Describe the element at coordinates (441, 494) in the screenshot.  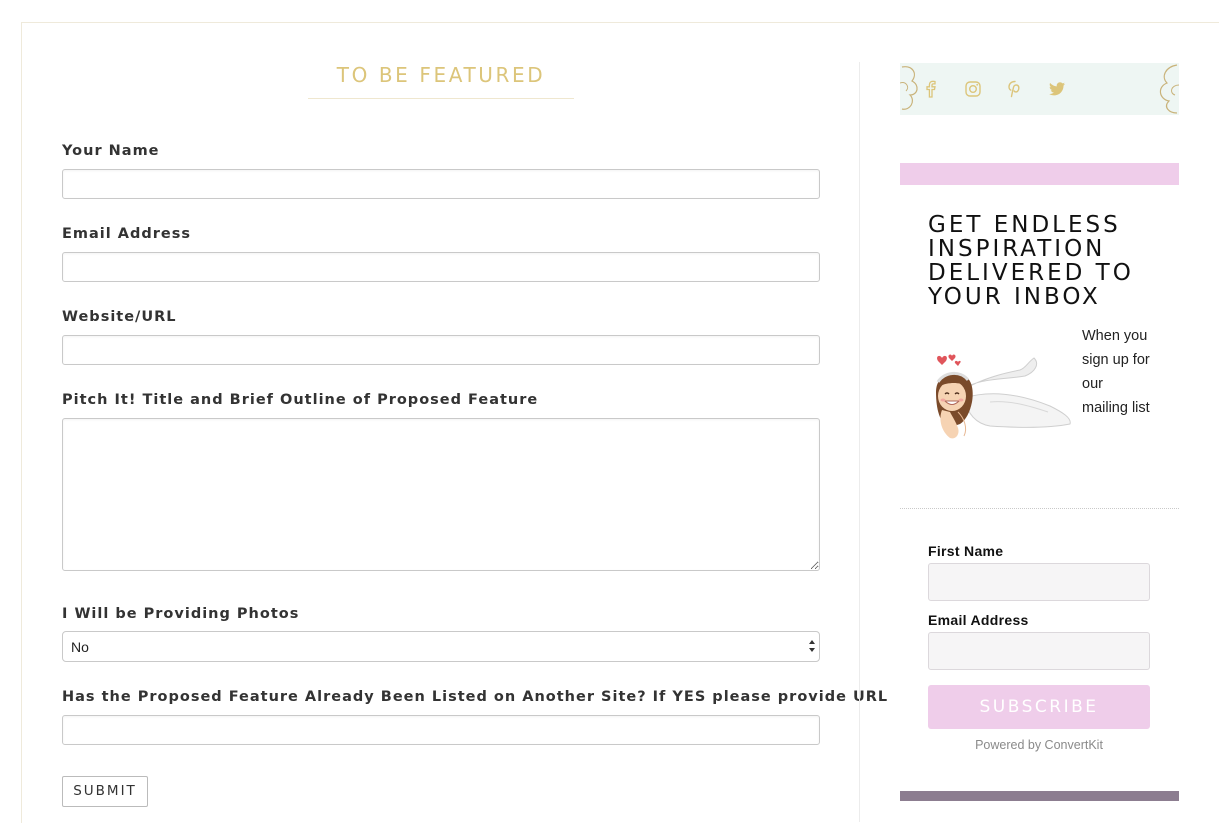
I see `pitch-textarea` at that location.